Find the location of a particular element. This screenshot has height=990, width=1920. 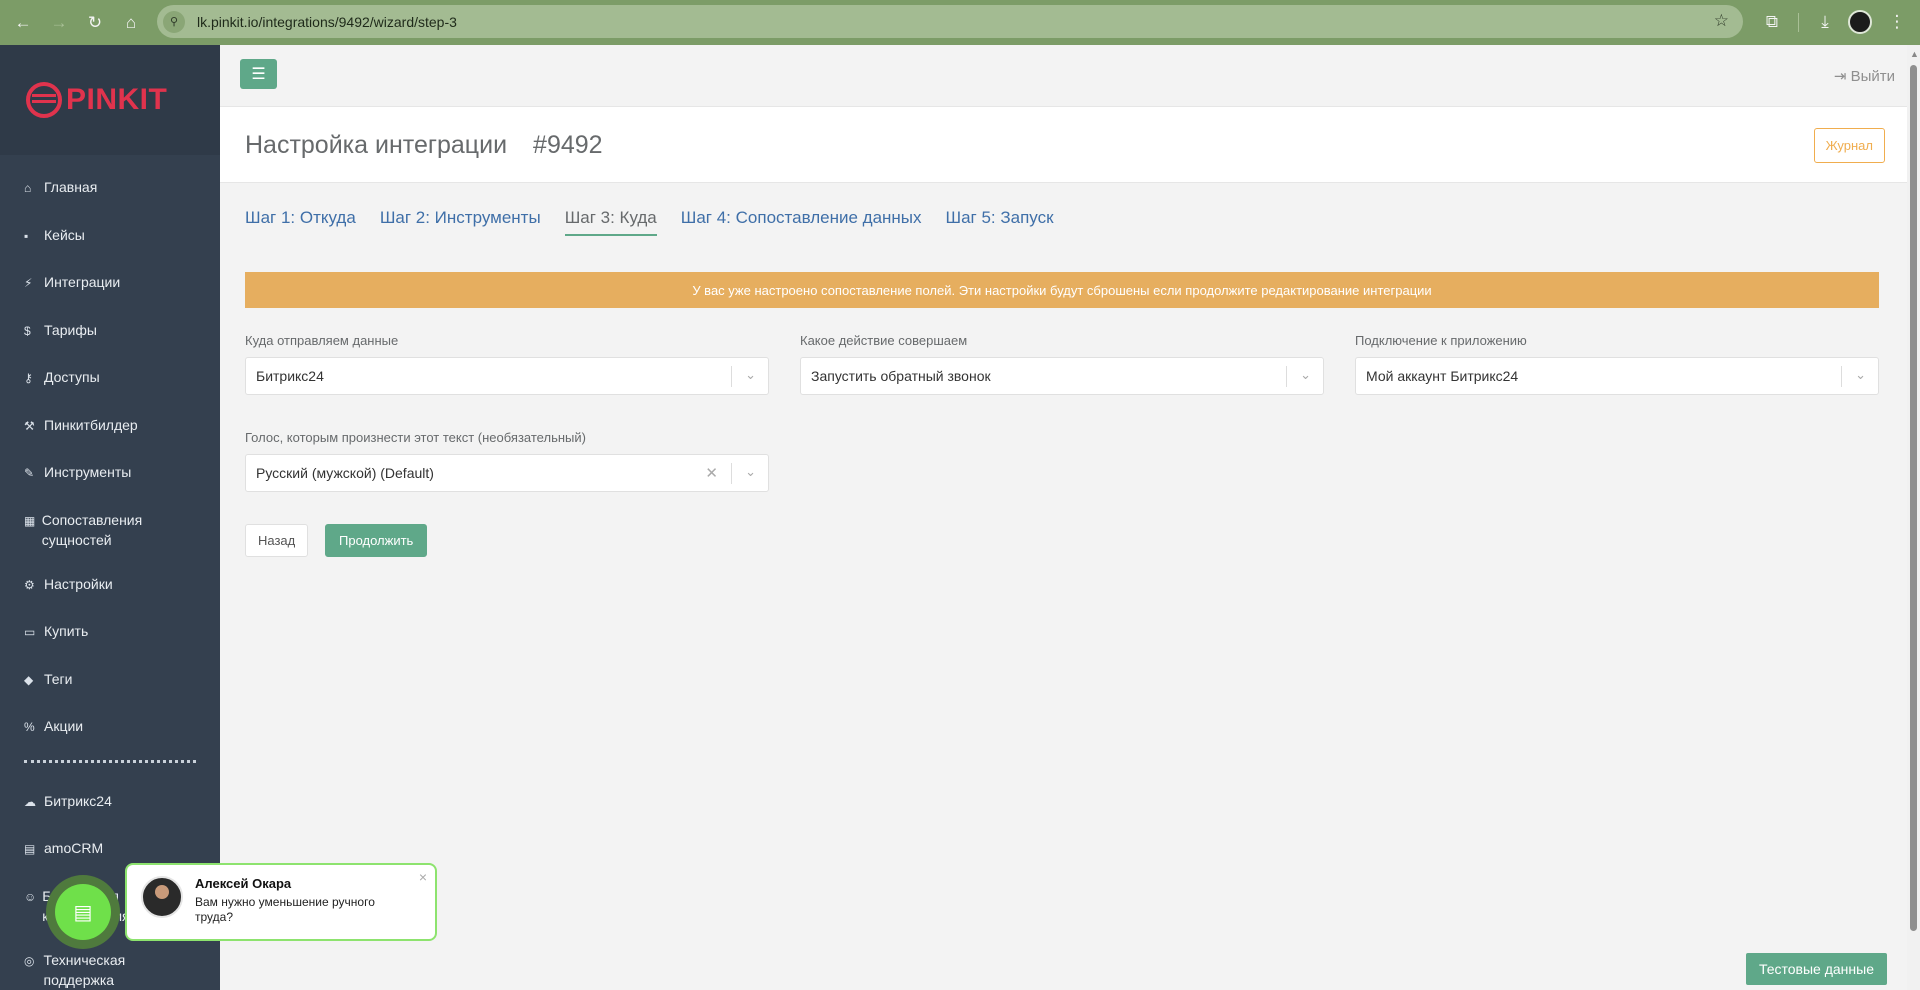

hammer-icon: ⚒ is located at coordinates (29, 425).